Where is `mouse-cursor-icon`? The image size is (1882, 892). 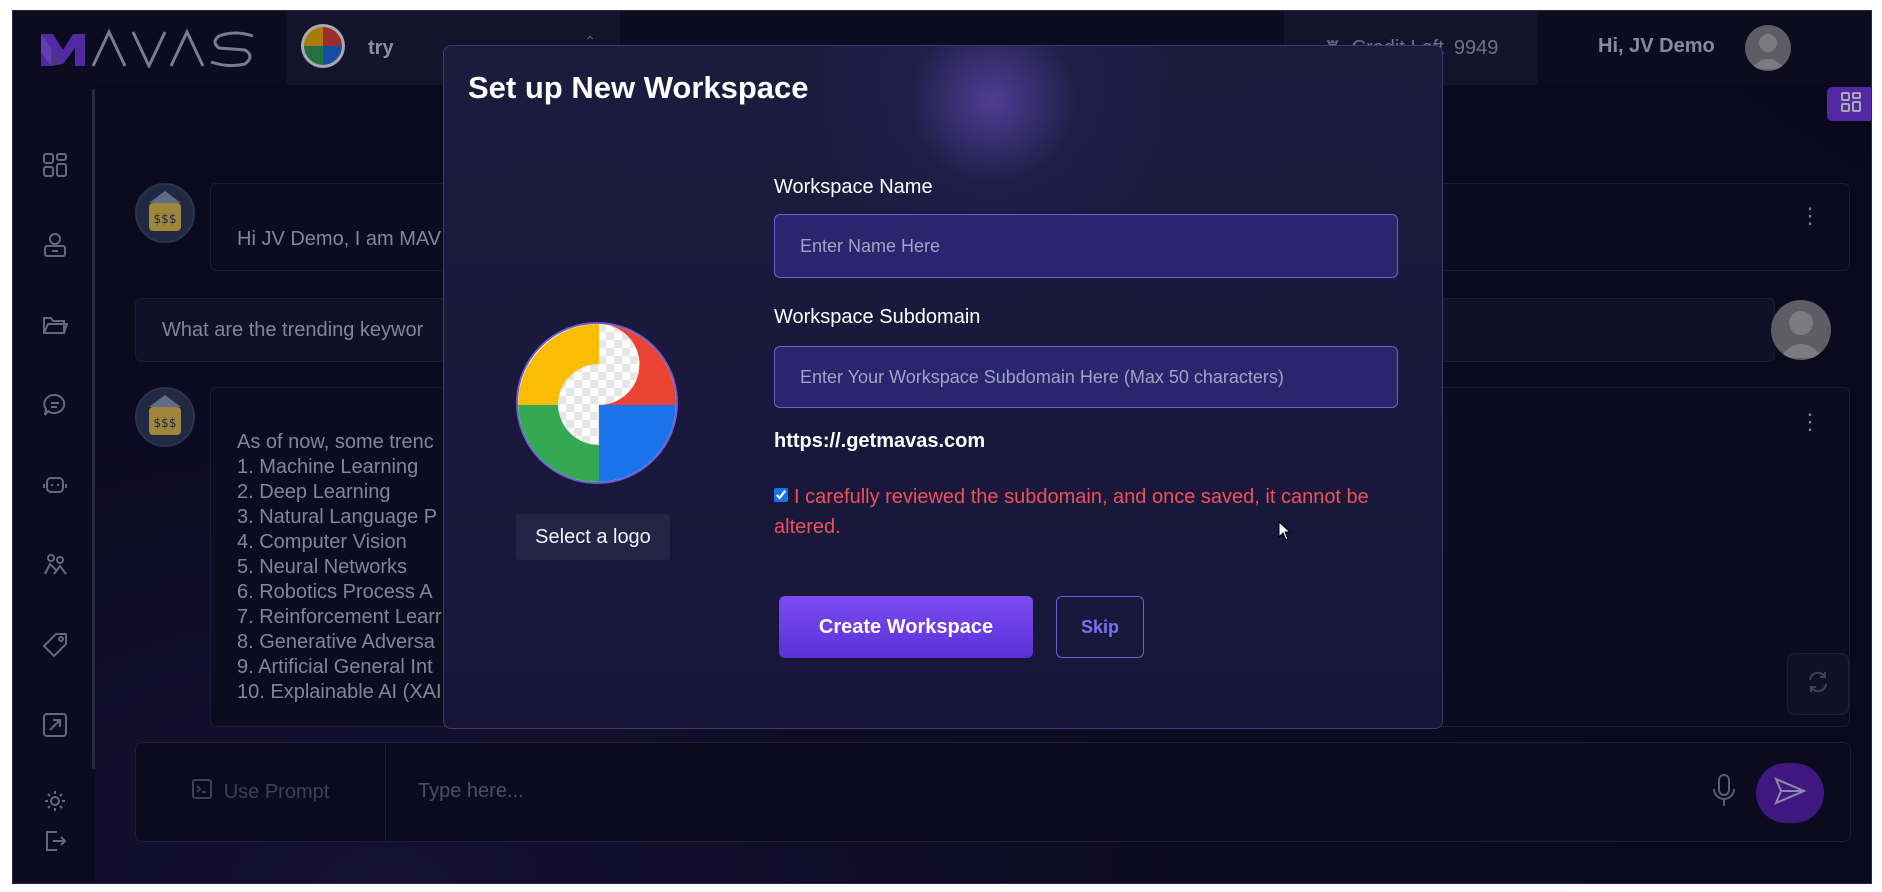 mouse-cursor-icon is located at coordinates (1285, 533).